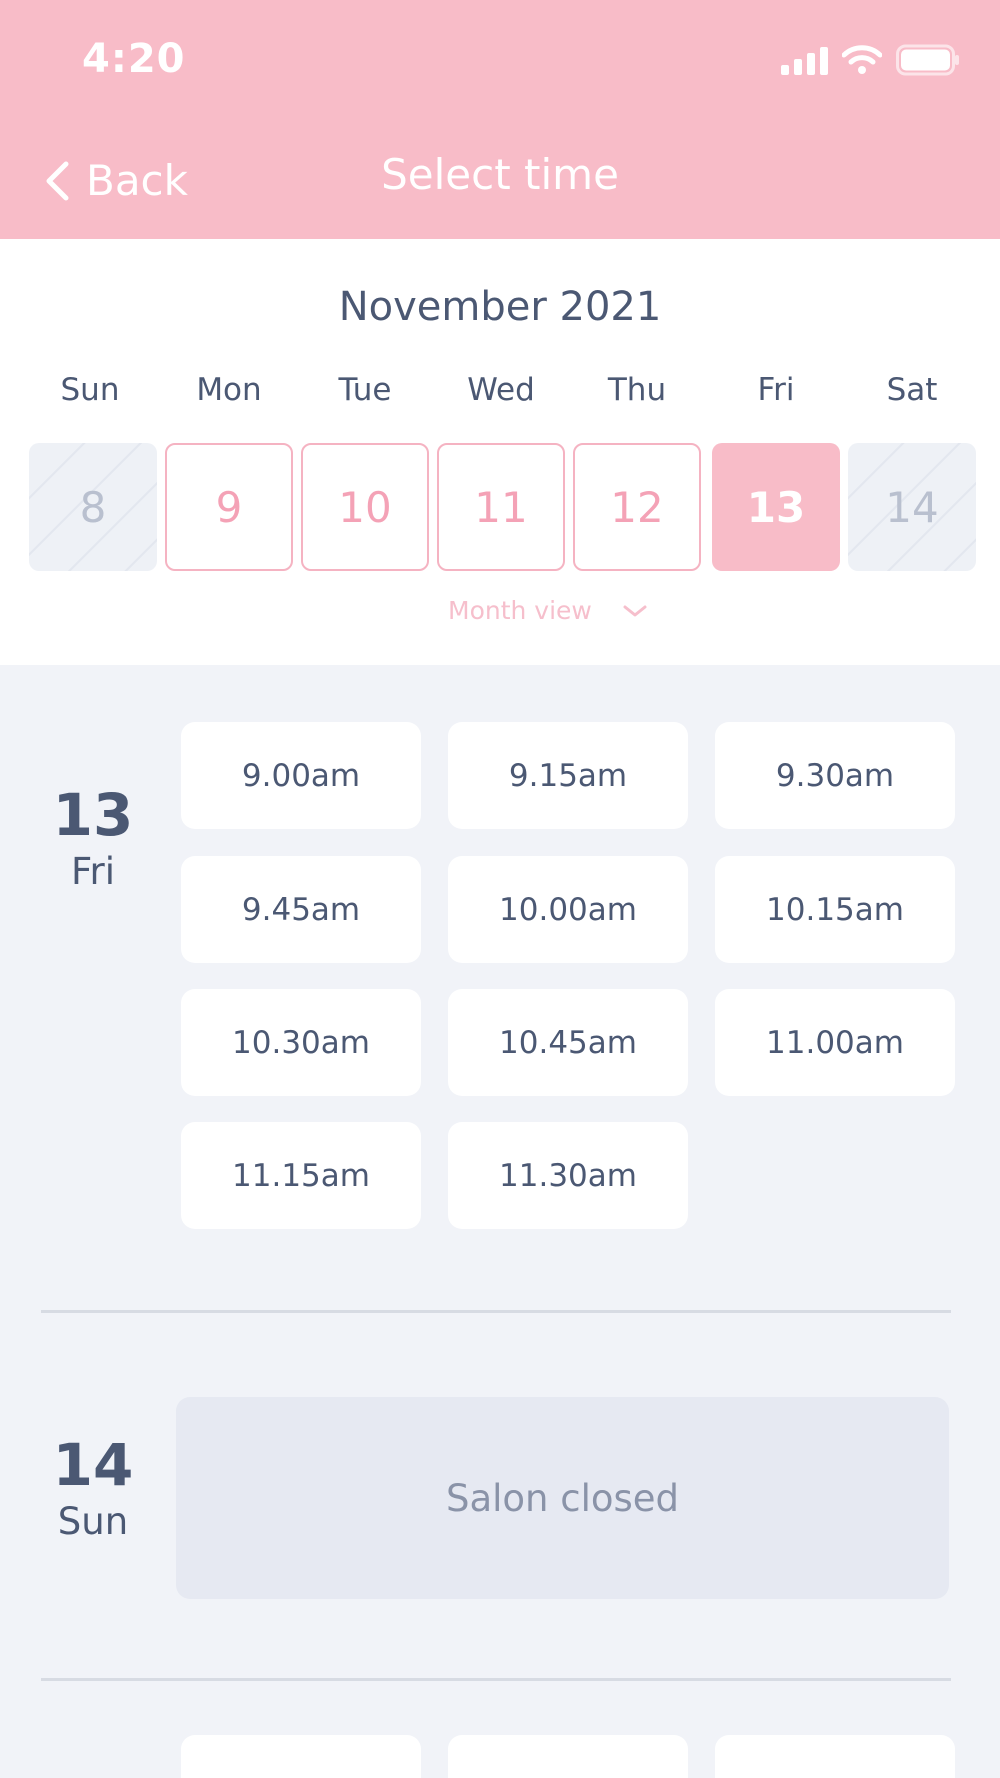 The width and height of the screenshot is (1000, 1778). Describe the element at coordinates (568, 909) in the screenshot. I see `time-slot: 10.00am` at that location.